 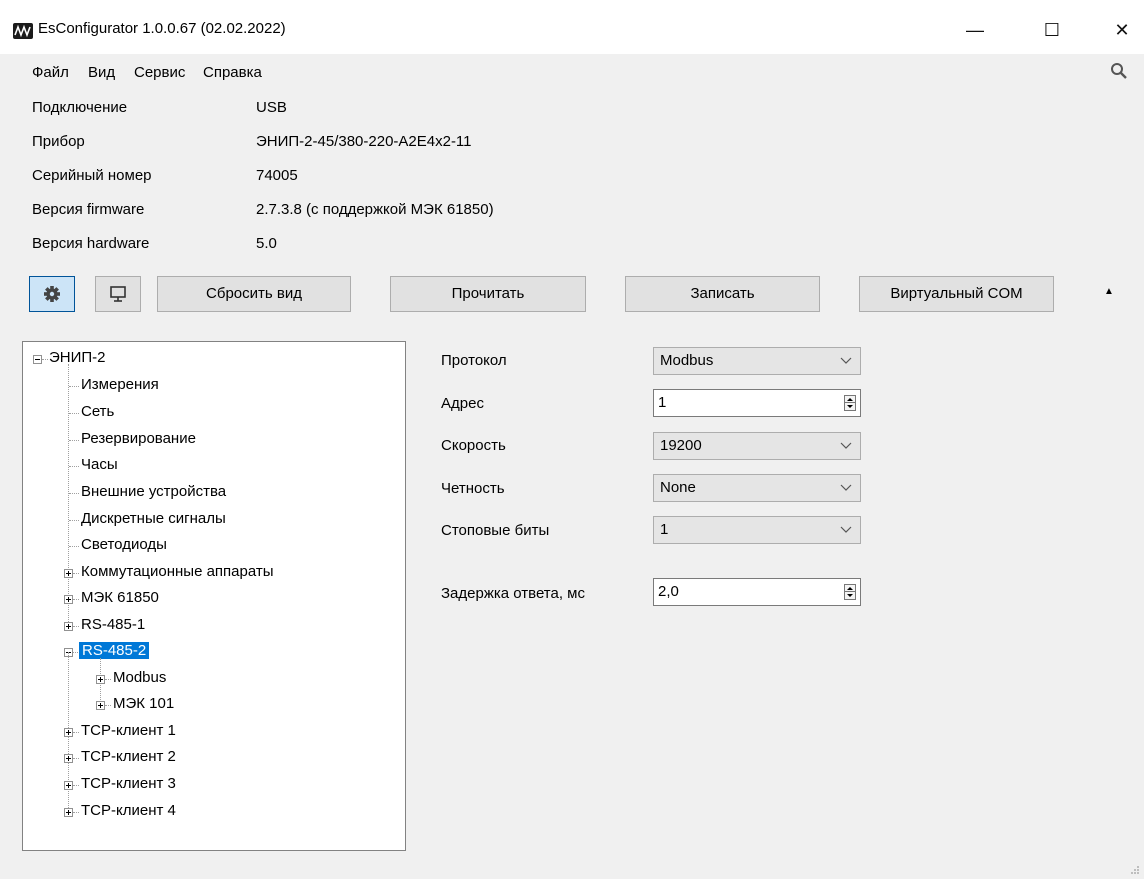 What do you see at coordinates (77, 358) in the screenshot?
I see `tree-item-root: ЭНИП-2` at bounding box center [77, 358].